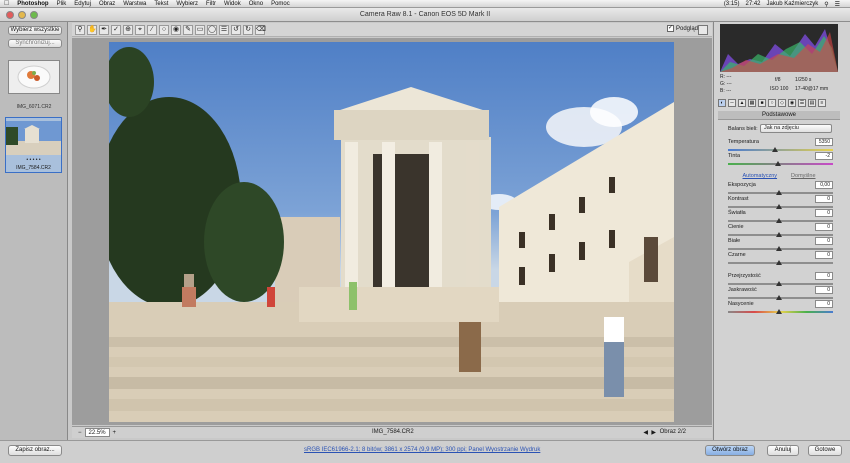 The image size is (850, 463). I want to click on menu-edytuj: Edytuj, so click(82, 4).